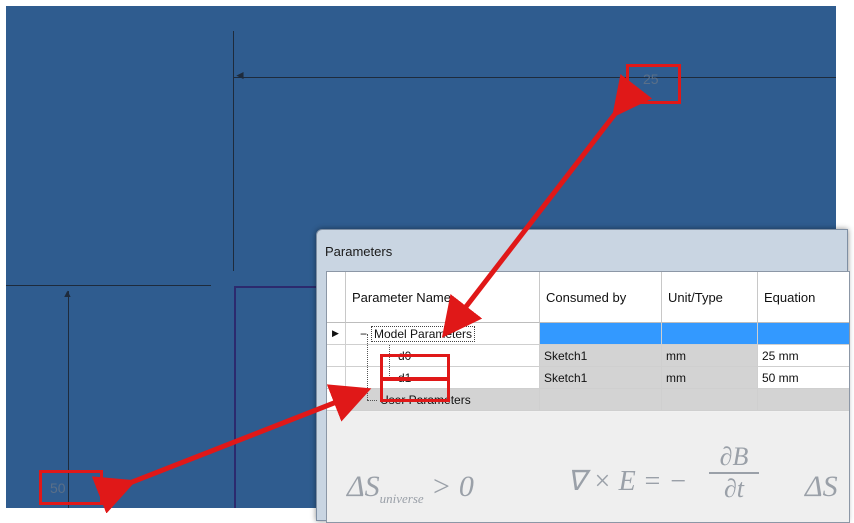  What do you see at coordinates (710, 400) in the screenshot?
I see `user-unit-cell` at bounding box center [710, 400].